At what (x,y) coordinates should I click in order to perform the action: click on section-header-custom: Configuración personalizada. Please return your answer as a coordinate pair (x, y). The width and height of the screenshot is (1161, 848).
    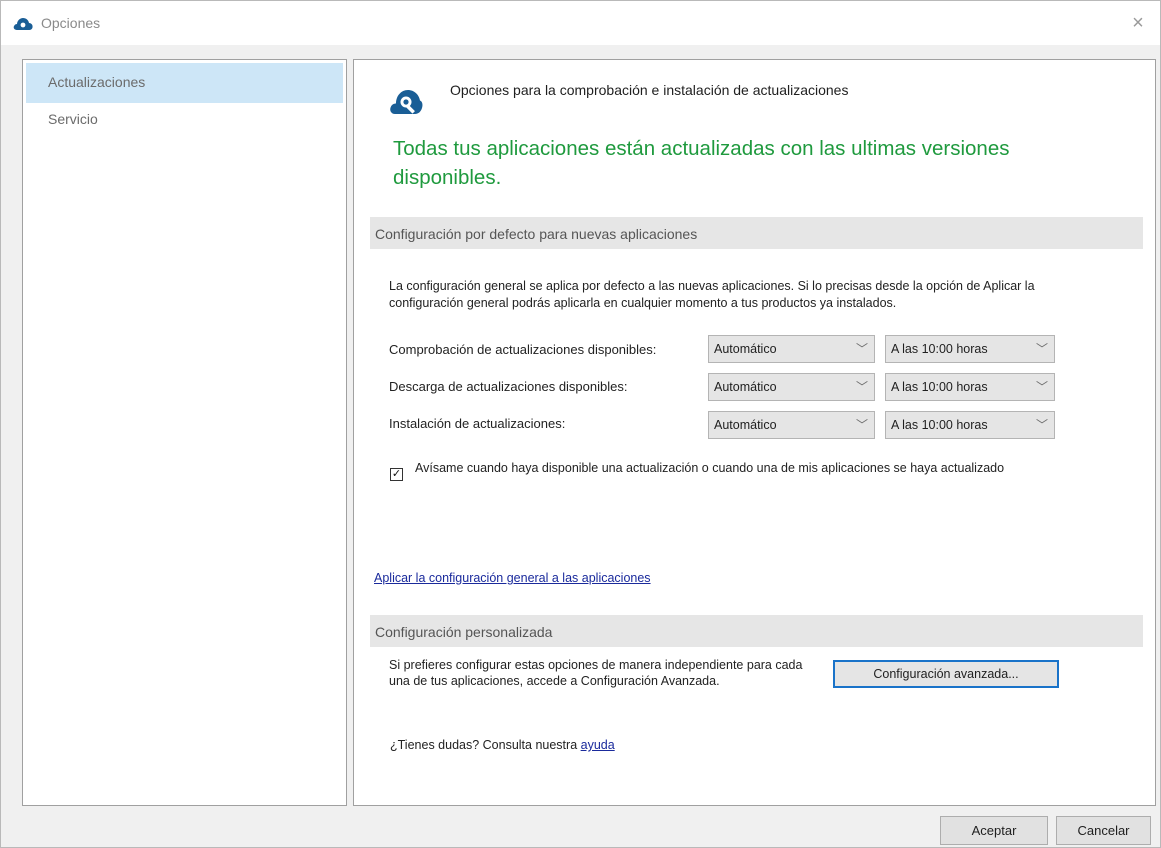
    Looking at the image, I should click on (756, 631).